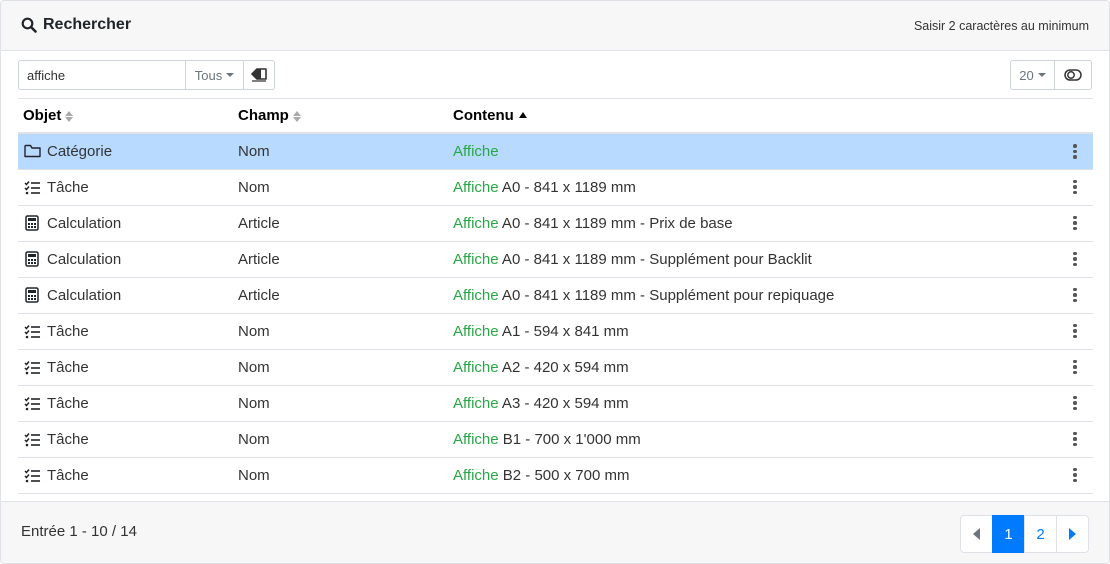 The image size is (1110, 564). Describe the element at coordinates (563, 403) in the screenshot. I see `content-rest: A3 - 420 x 594 mm` at that location.